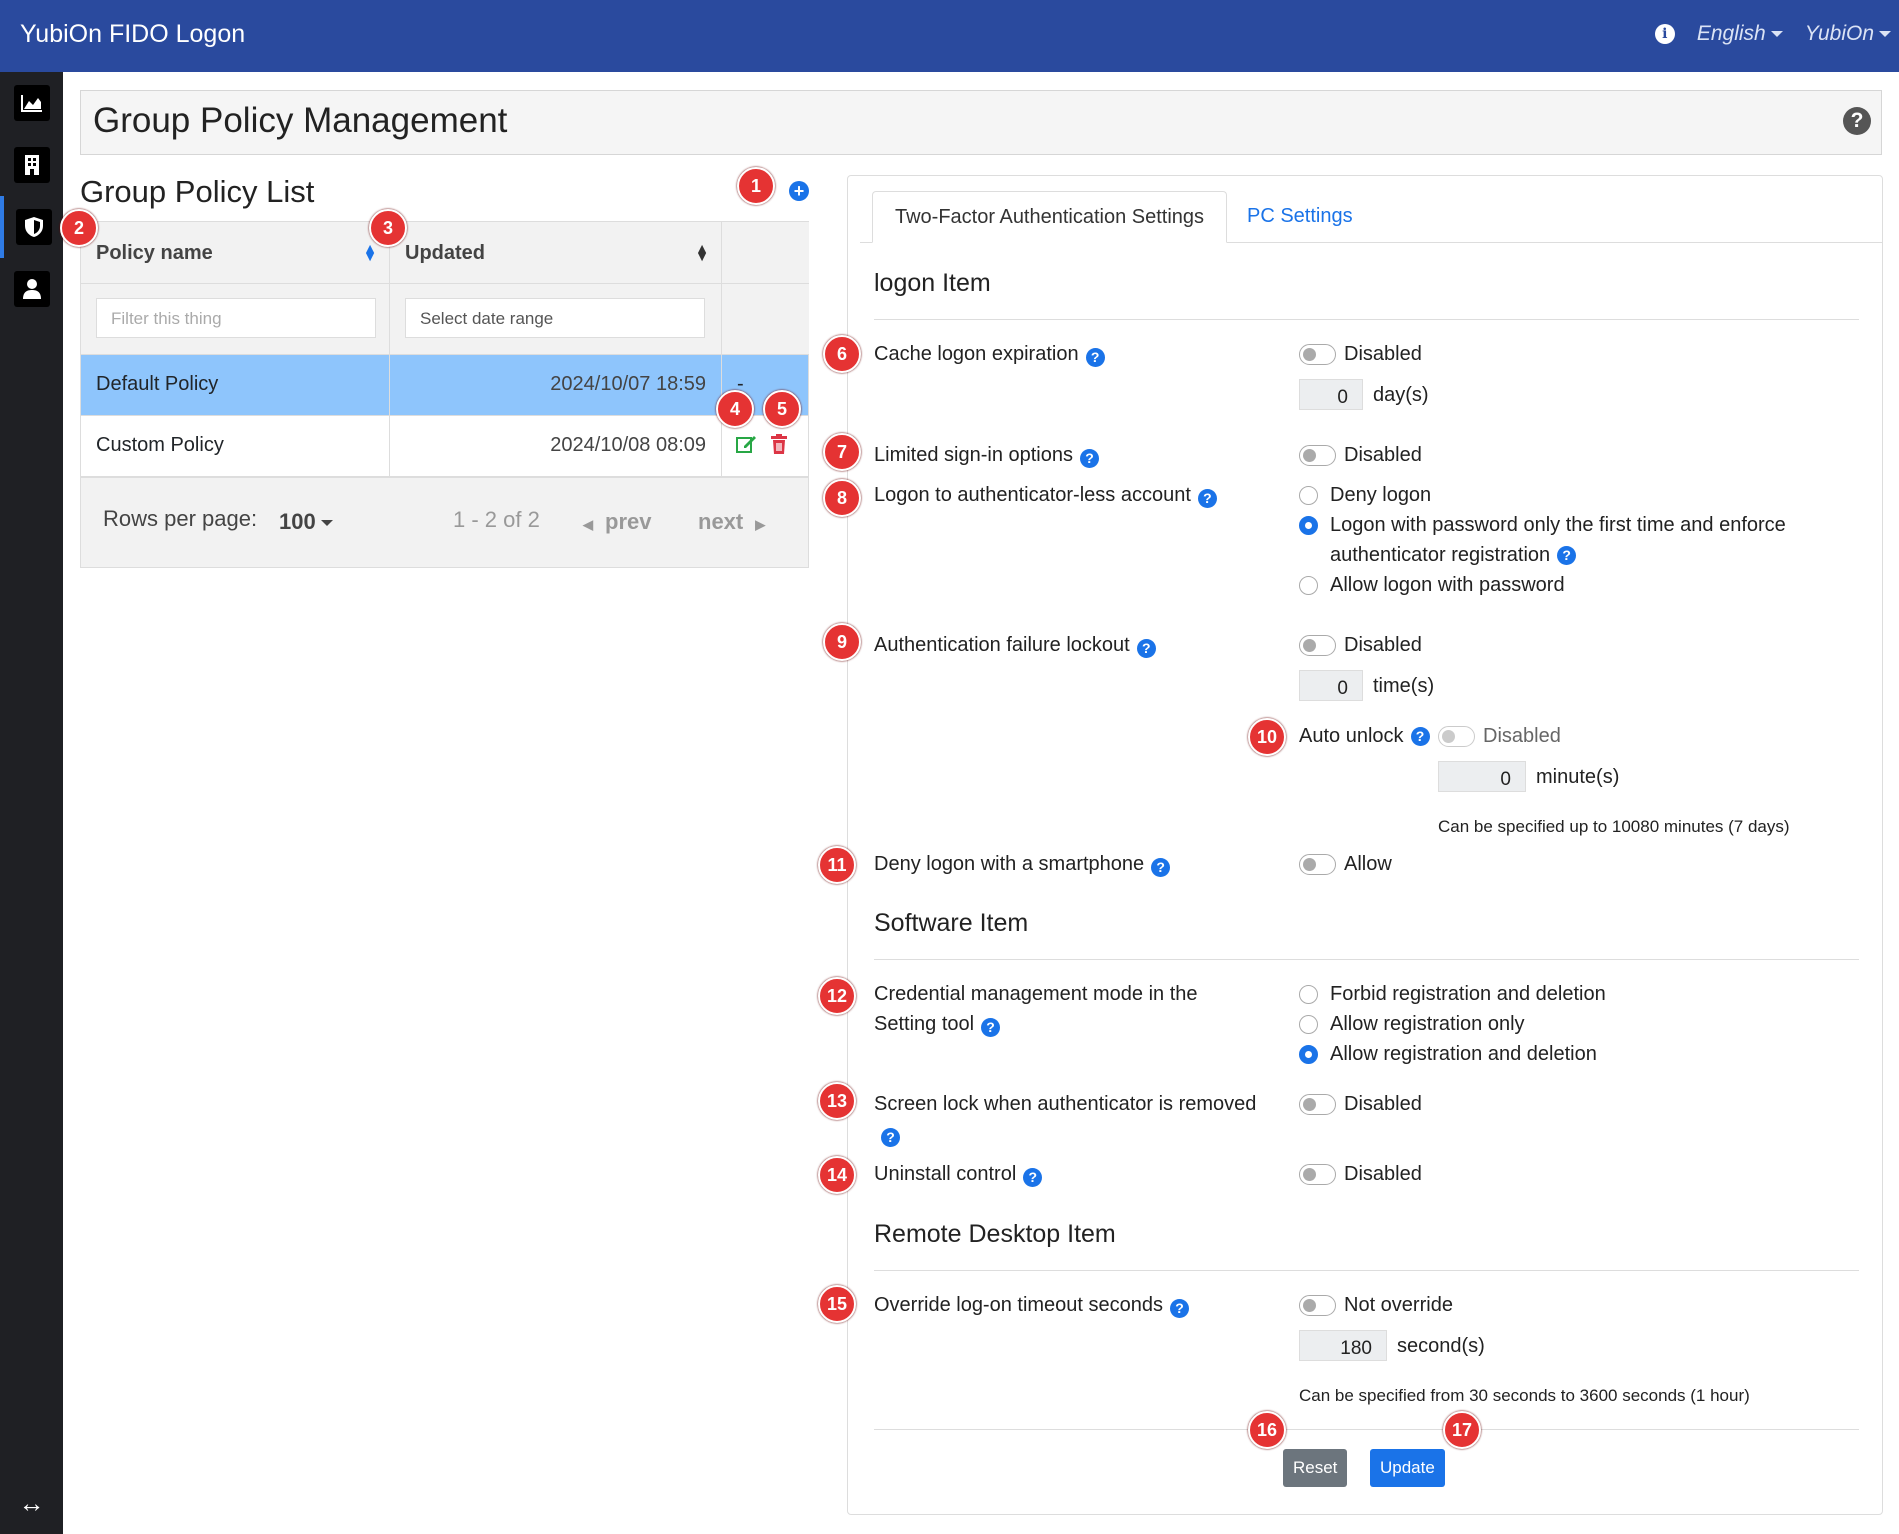 This screenshot has height=1534, width=1899. What do you see at coordinates (1360, 645) in the screenshot?
I see `lockout-toggle: Disabled` at bounding box center [1360, 645].